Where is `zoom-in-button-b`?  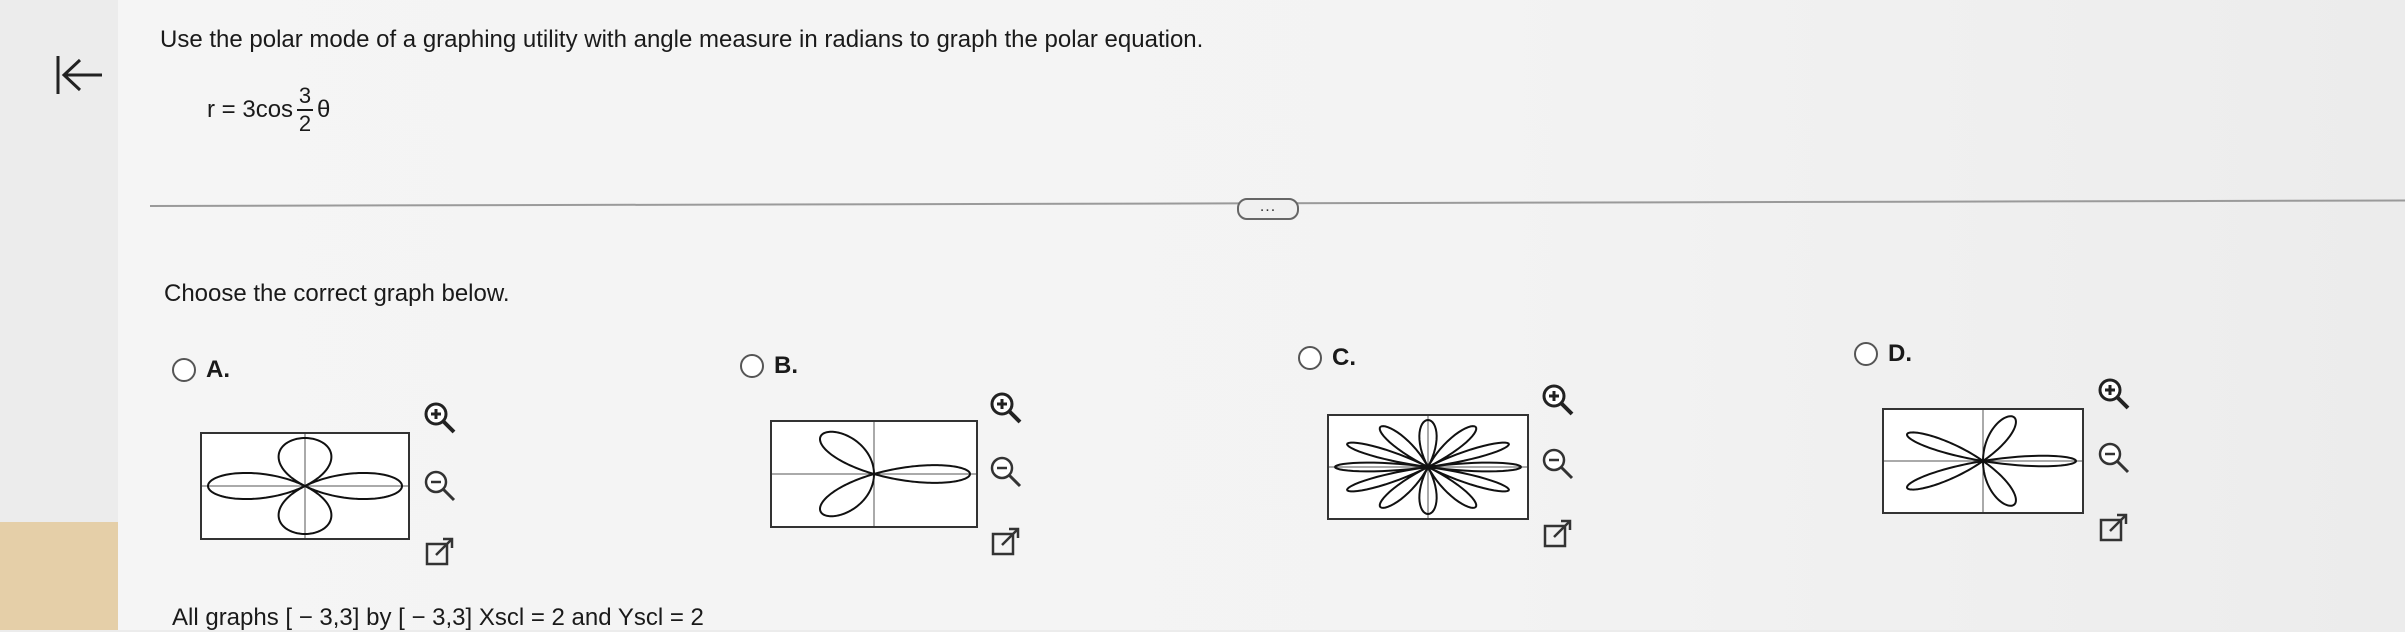
zoom-in-button-b is located at coordinates (1006, 408).